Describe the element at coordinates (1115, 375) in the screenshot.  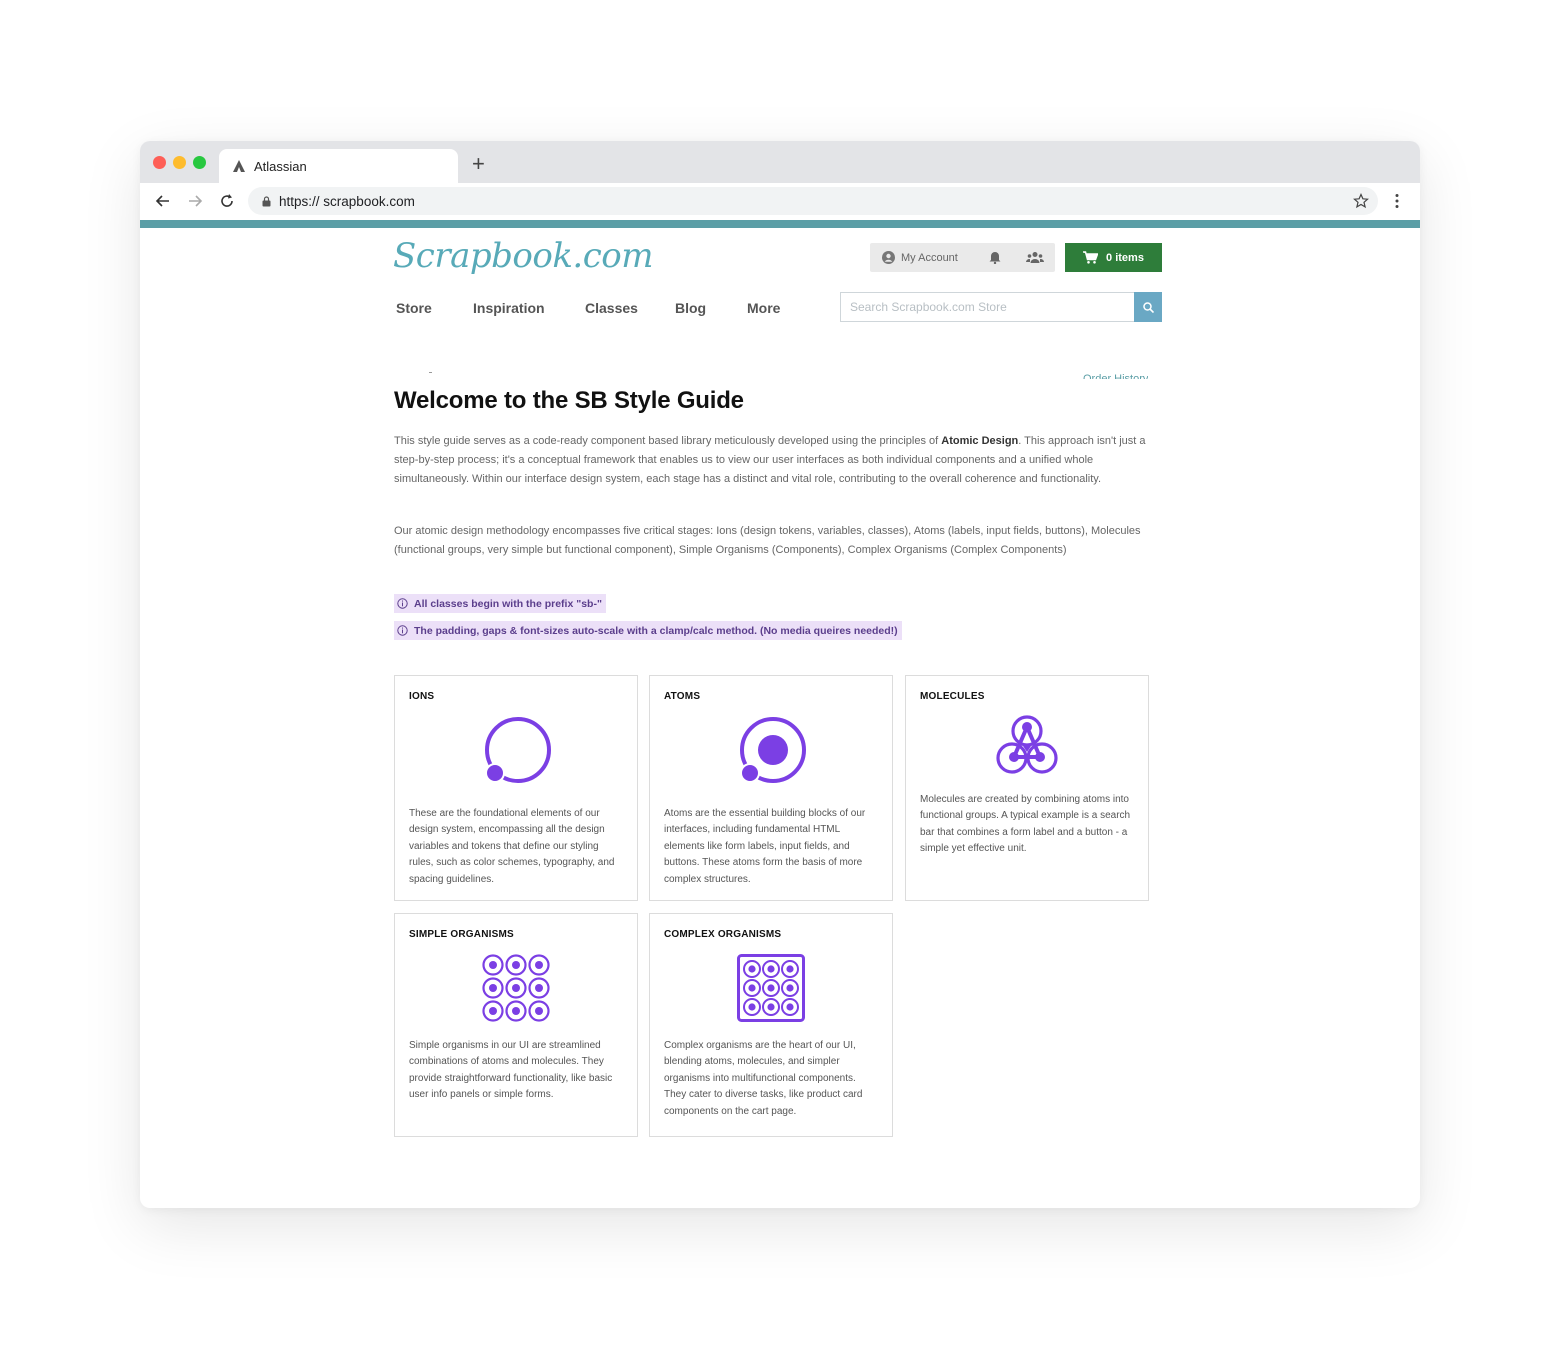
I see `order-history-link: Order History` at that location.